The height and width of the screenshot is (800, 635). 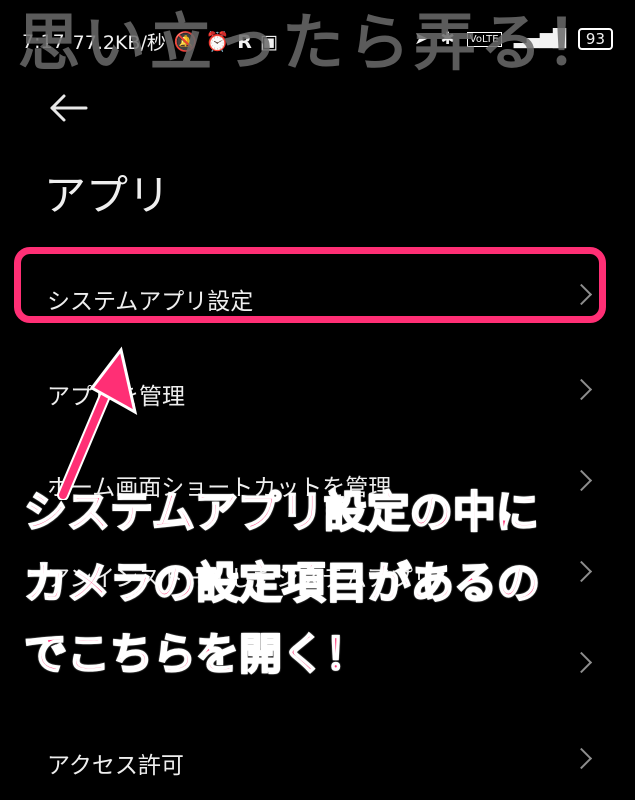 What do you see at coordinates (310, 285) in the screenshot?
I see `highlight-box` at bounding box center [310, 285].